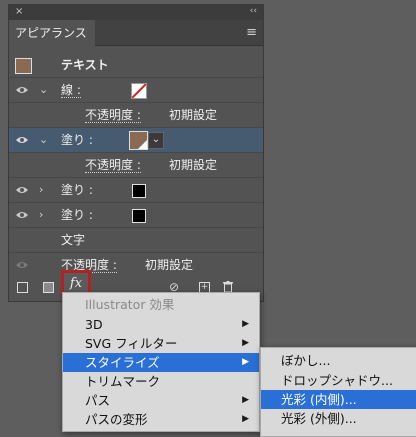 This screenshot has width=416, height=437. I want to click on delete-trash-icon, so click(228, 287).